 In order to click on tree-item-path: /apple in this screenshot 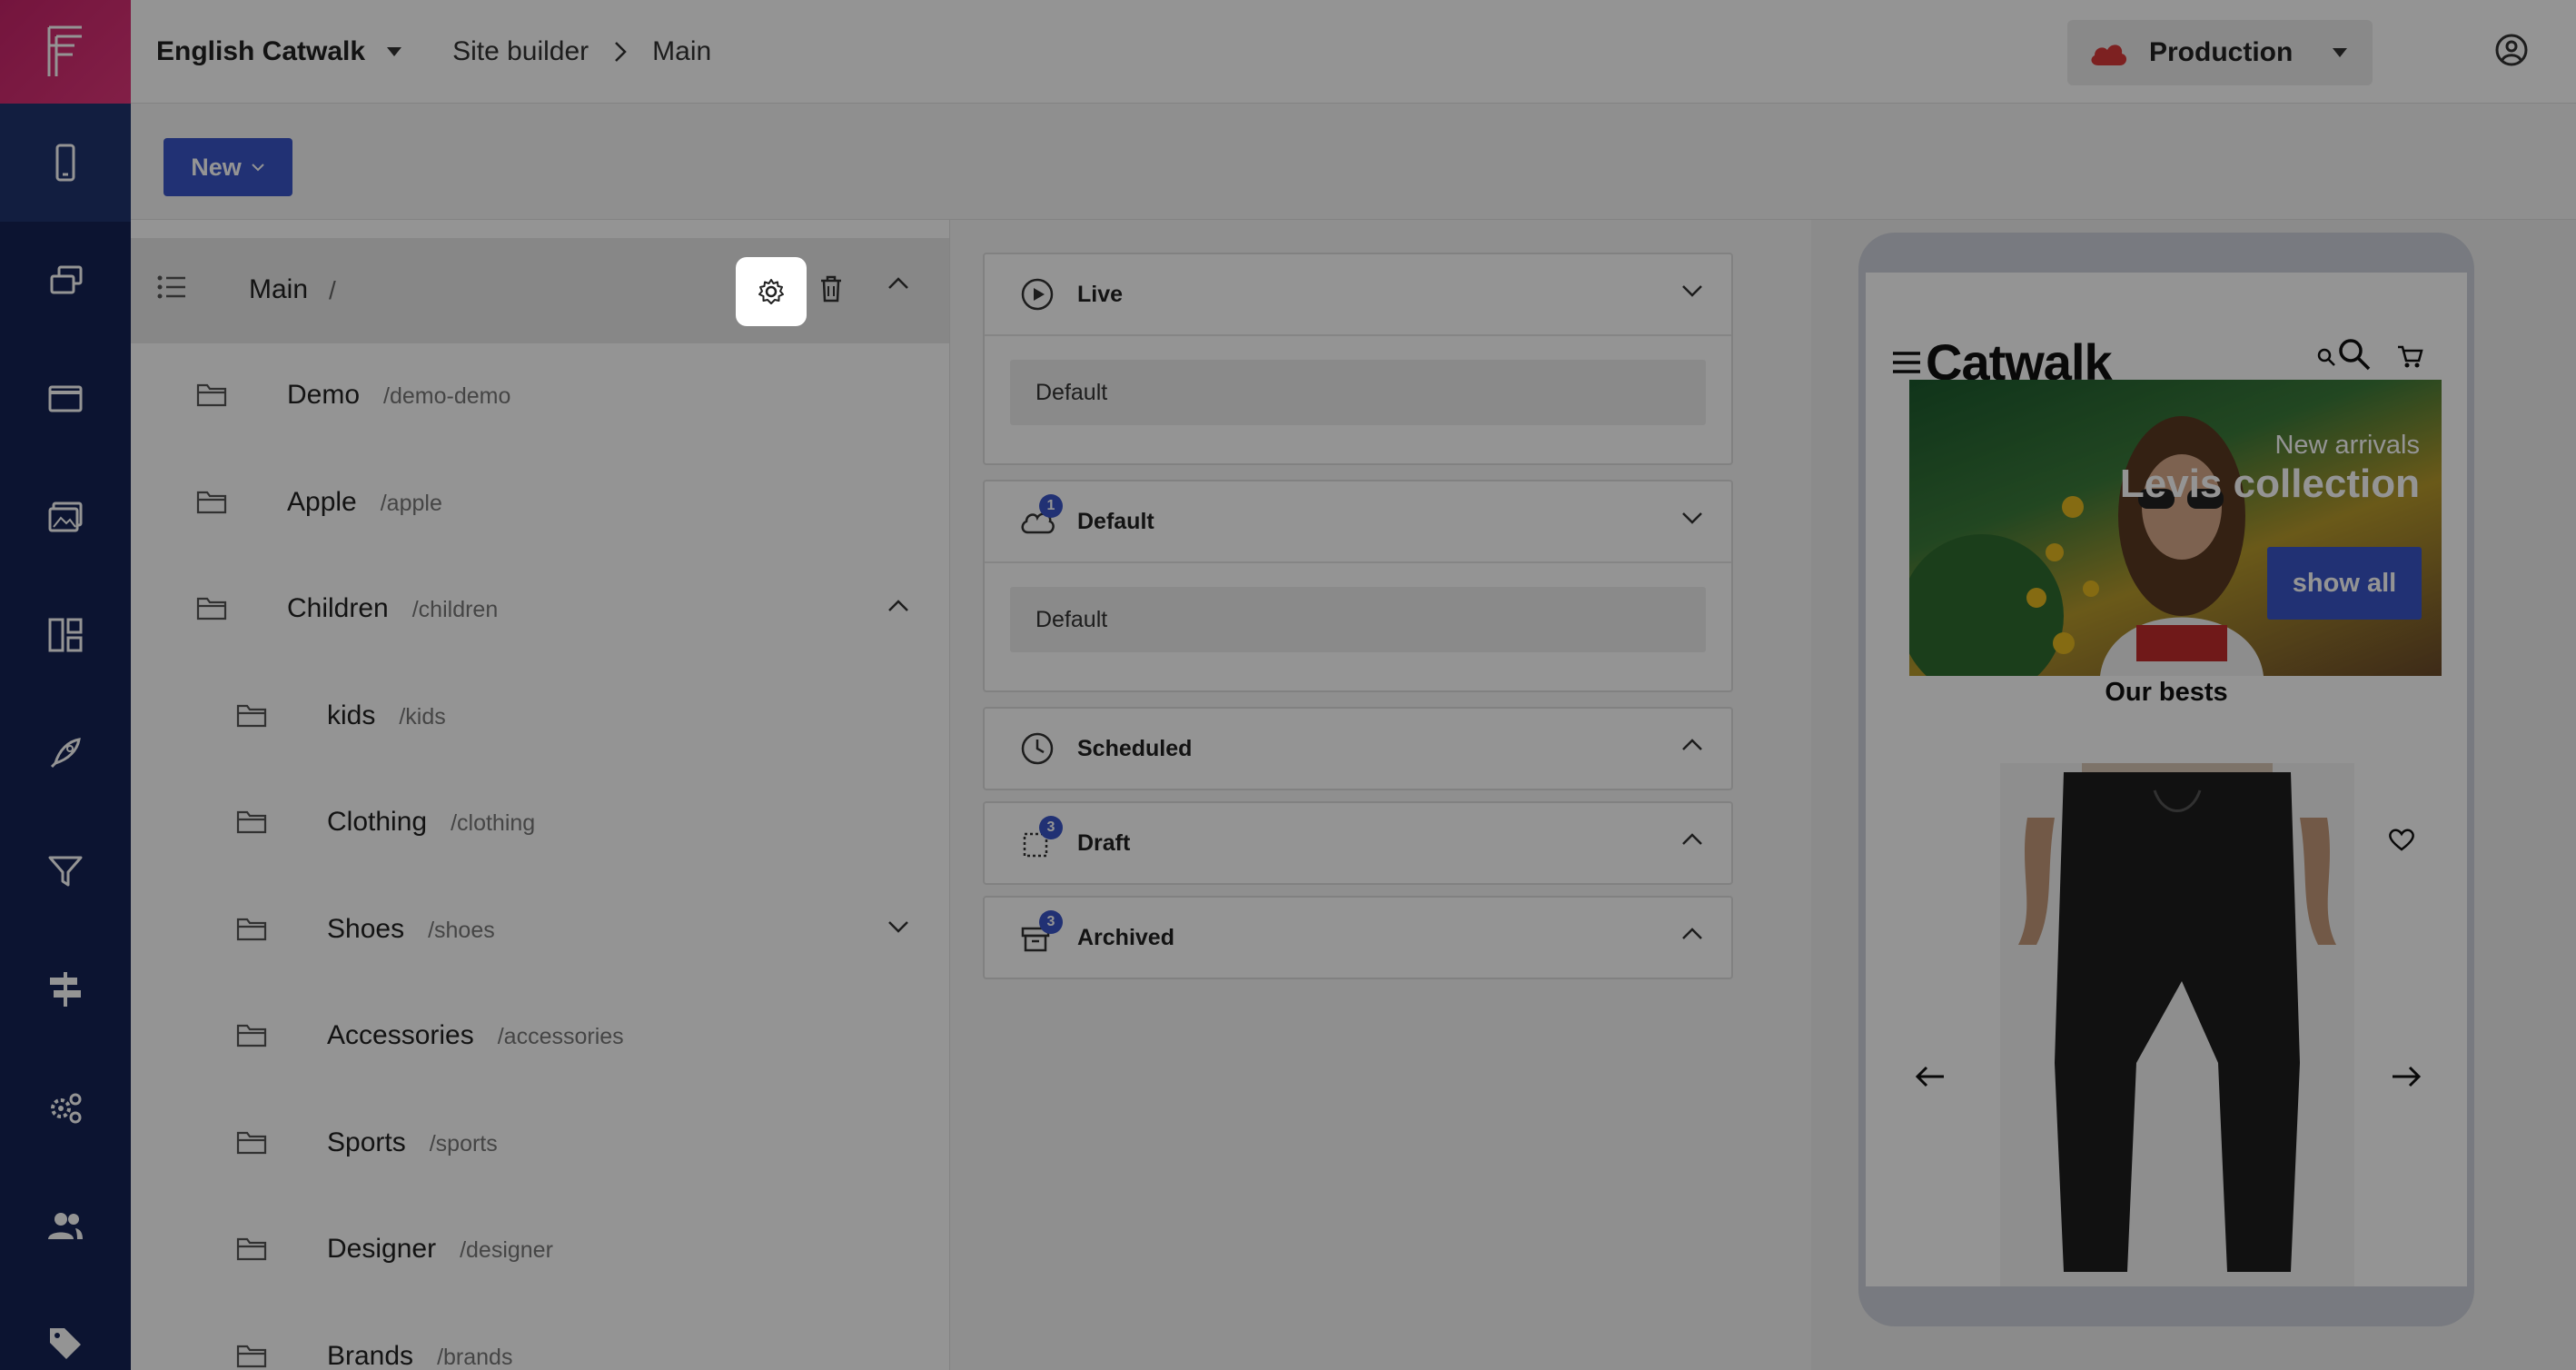, I will do `click(411, 503)`.